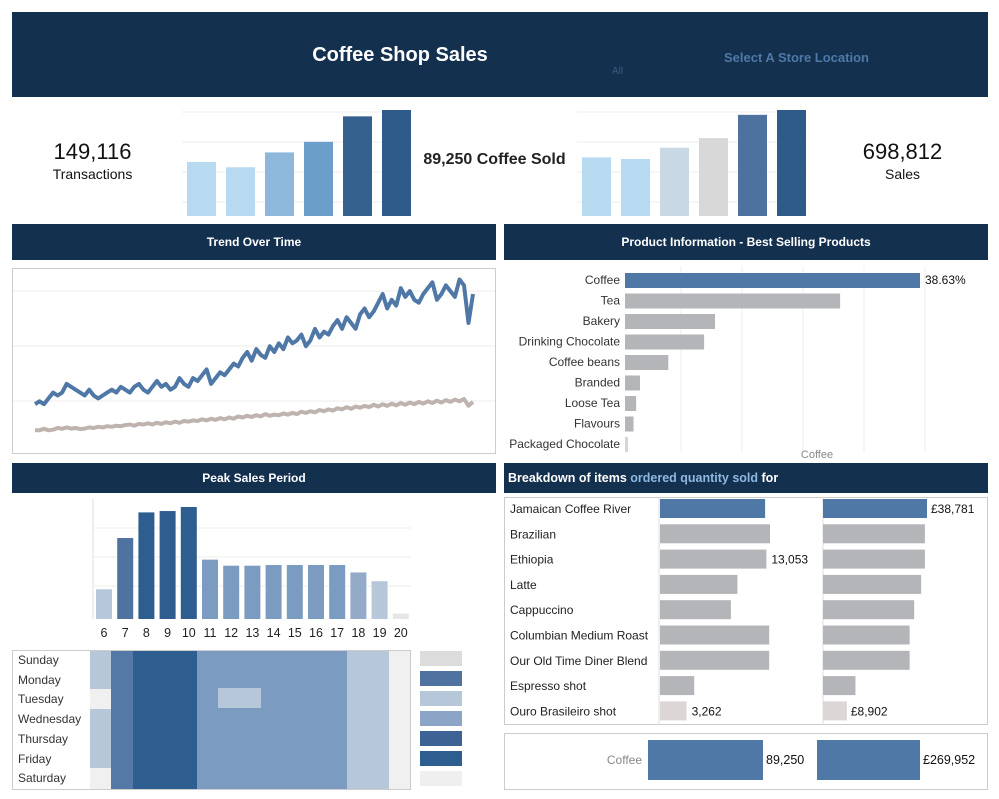 The image size is (999, 799). I want to click on product-value-label: 38.63%, so click(945, 280).